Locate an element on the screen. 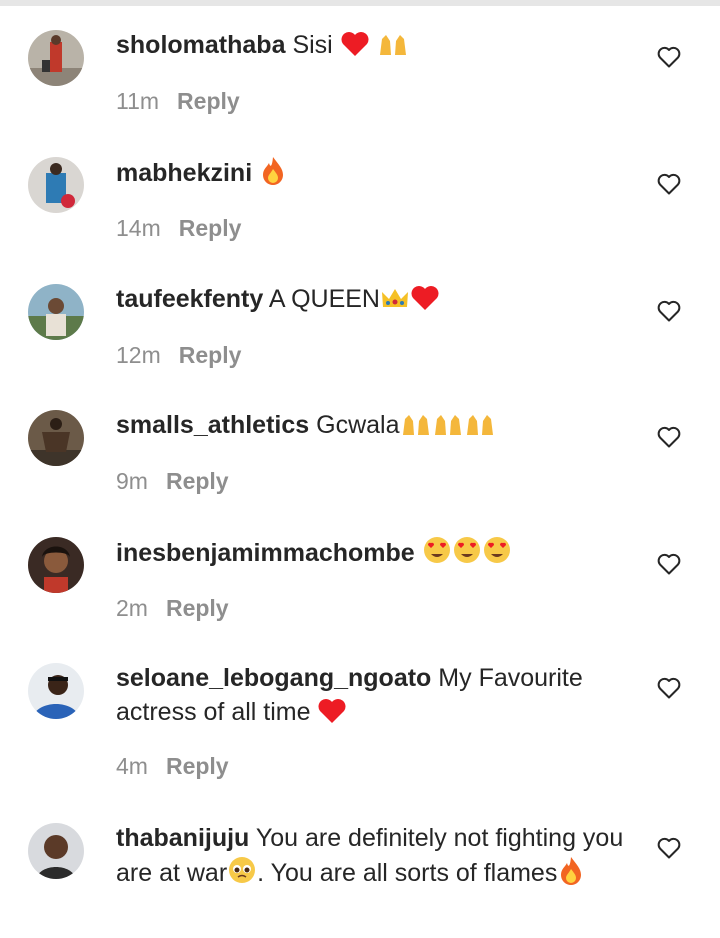 This screenshot has width=720, height=938. comment-username: inesbenjamimmachombe is located at coordinates (265, 553).